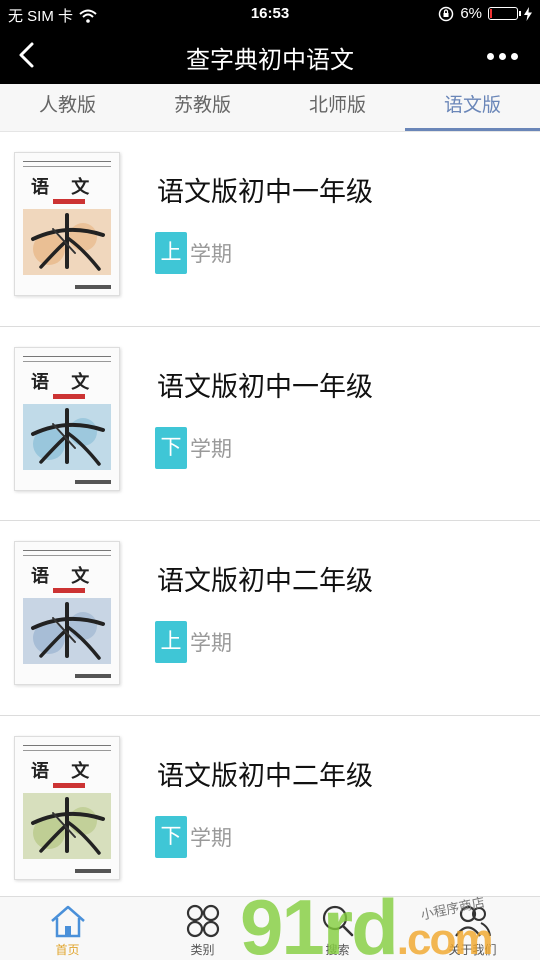 This screenshot has width=540, height=960. What do you see at coordinates (491, 13) in the screenshot?
I see `battery-level` at bounding box center [491, 13].